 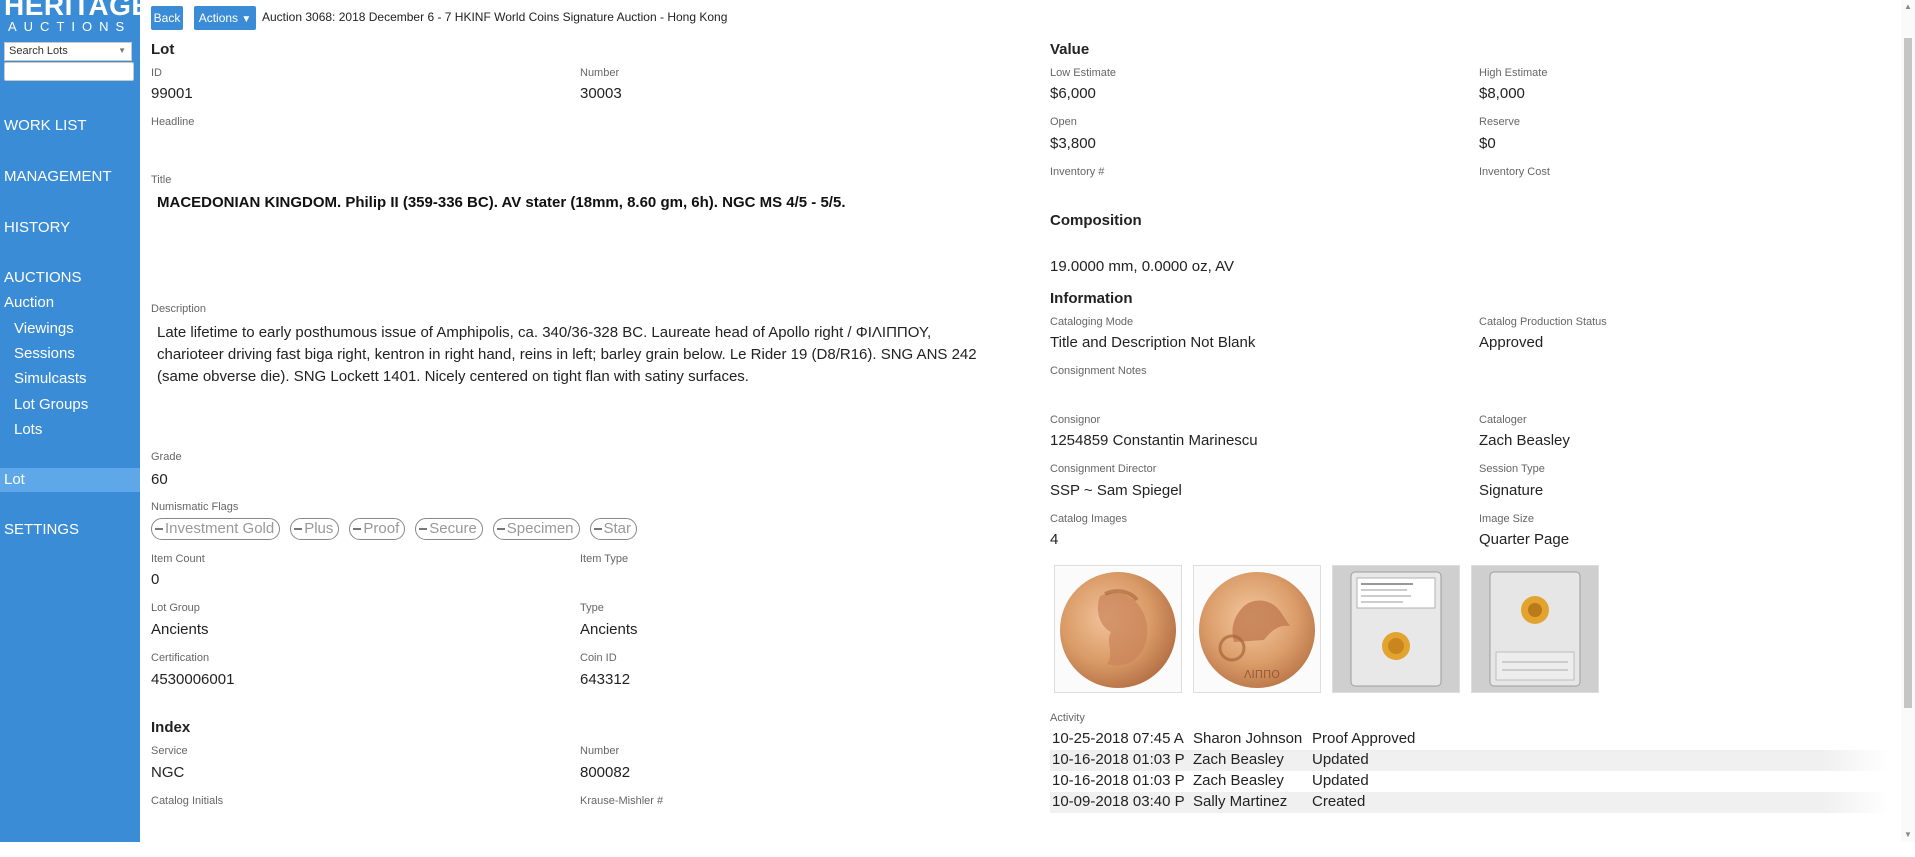 I want to click on activity-user: Zach Beasley, so click(x=1238, y=759).